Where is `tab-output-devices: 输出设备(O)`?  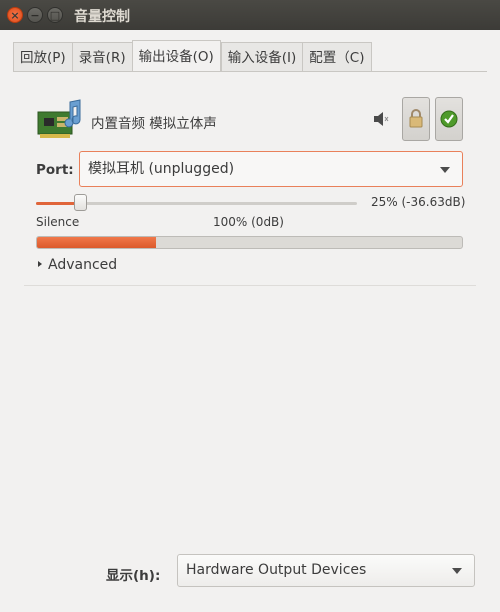 tab-output-devices: 输出设备(O) is located at coordinates (176, 56).